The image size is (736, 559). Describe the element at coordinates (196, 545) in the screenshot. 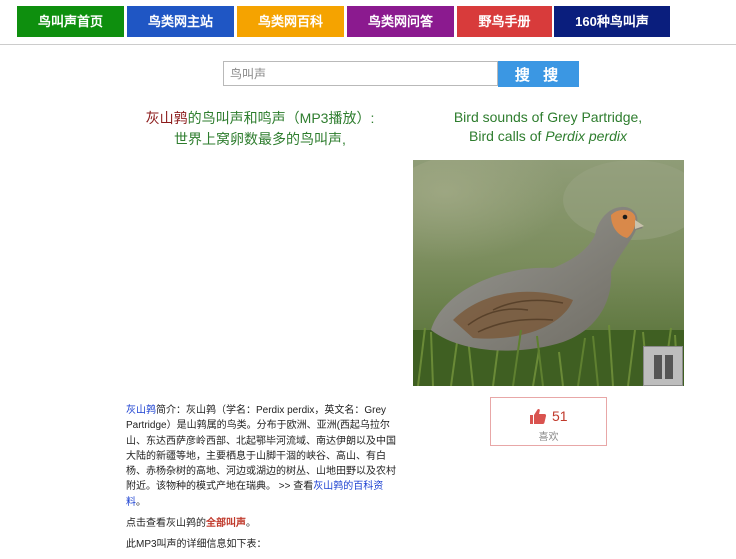

I see `details-line: 此MP3叫声的详细信息如下表：` at that location.